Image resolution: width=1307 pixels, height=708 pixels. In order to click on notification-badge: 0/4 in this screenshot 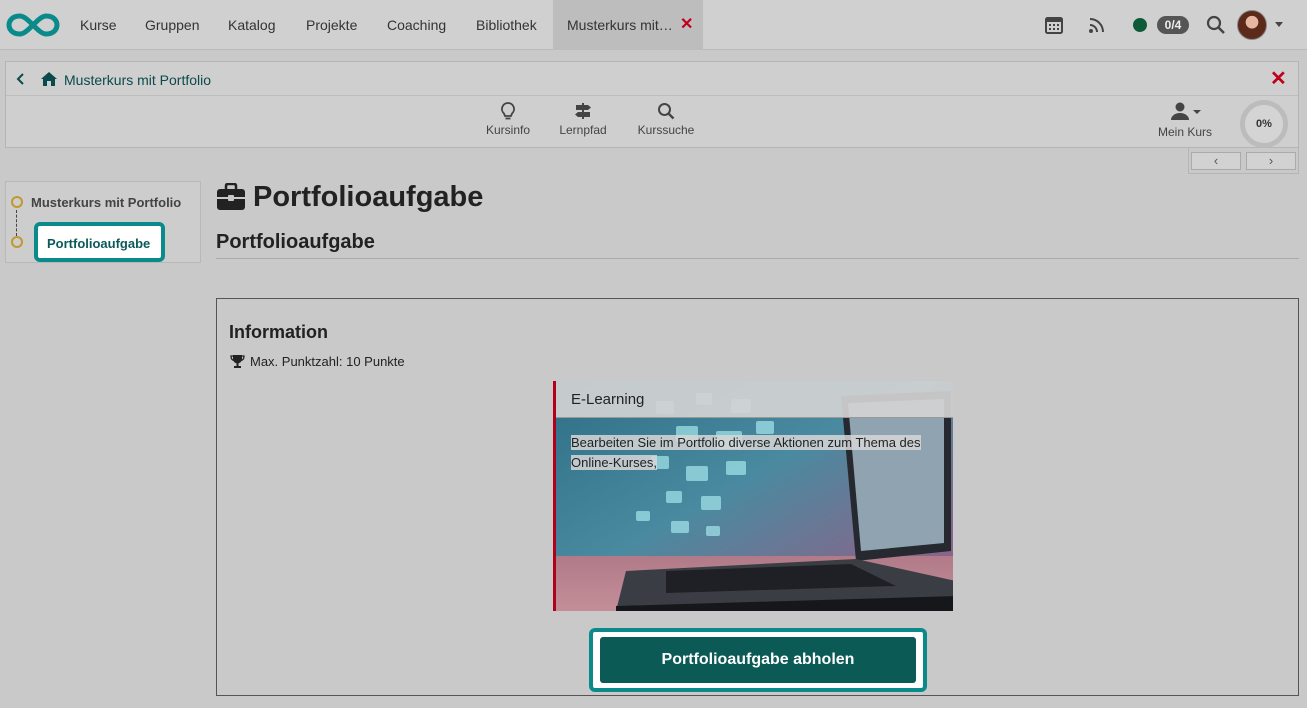, I will do `click(1173, 25)`.